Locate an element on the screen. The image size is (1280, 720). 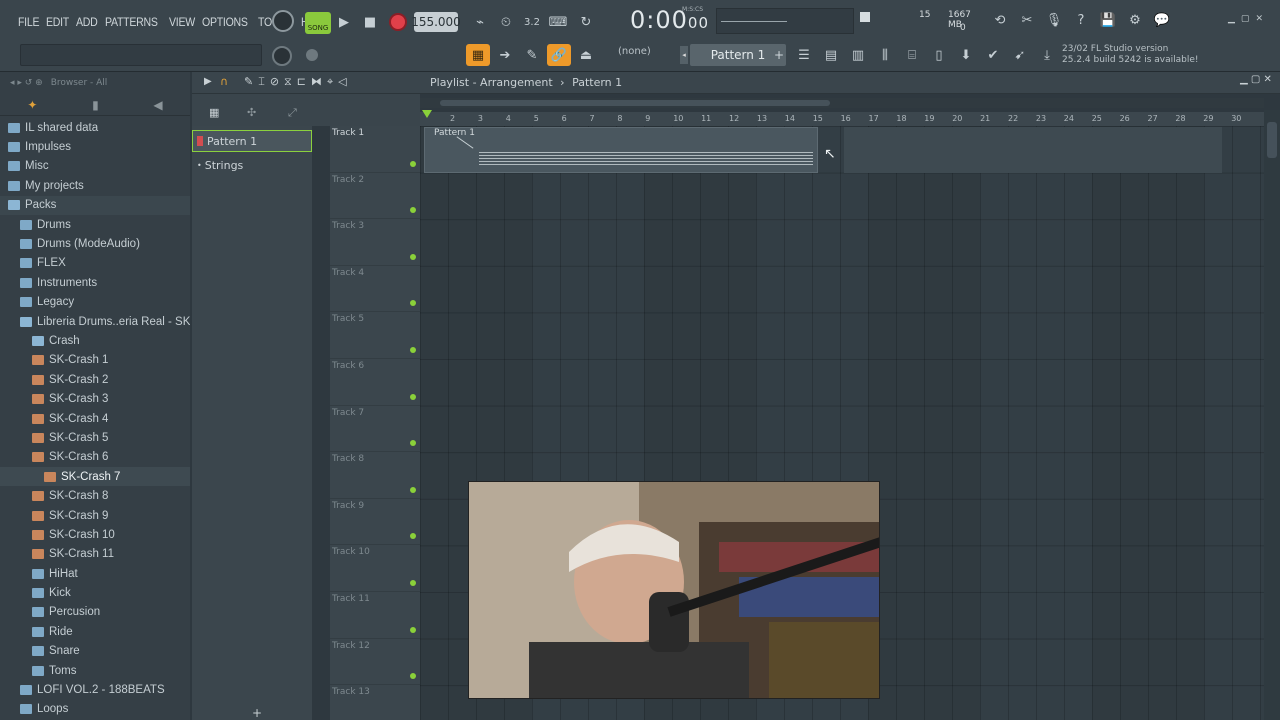
magnet-snap-icon: ∩ is located at coordinates (224, 81).